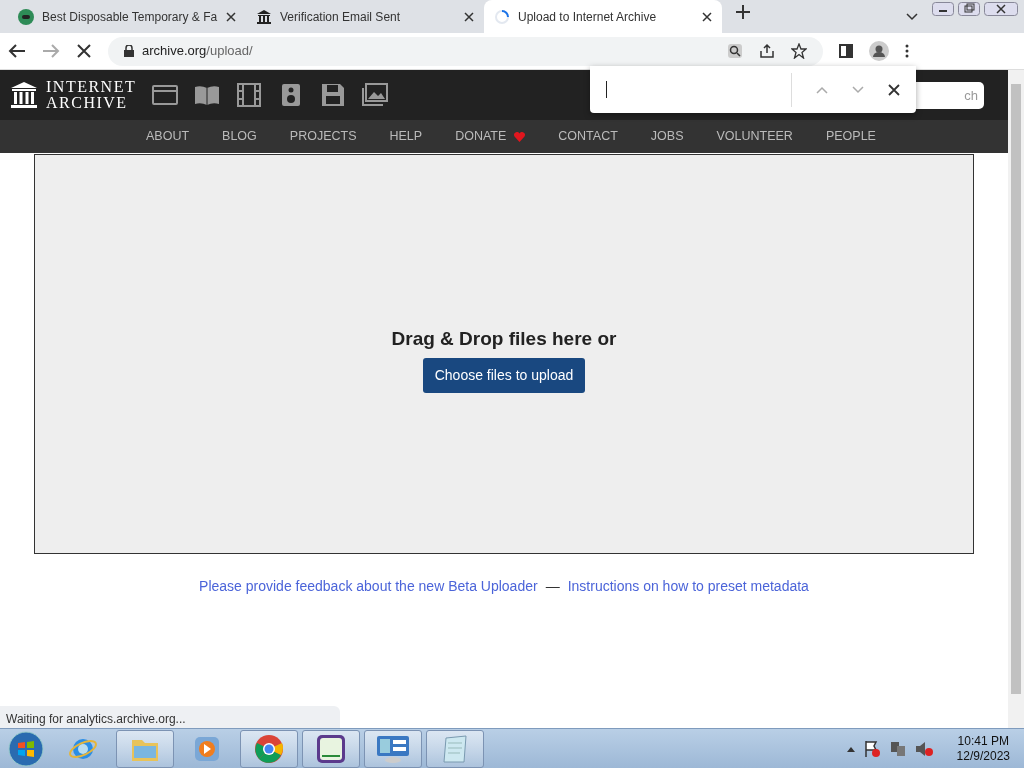 This screenshot has width=1024, height=768. Describe the element at coordinates (735, 51) in the screenshot. I see `zoom-icon` at that location.